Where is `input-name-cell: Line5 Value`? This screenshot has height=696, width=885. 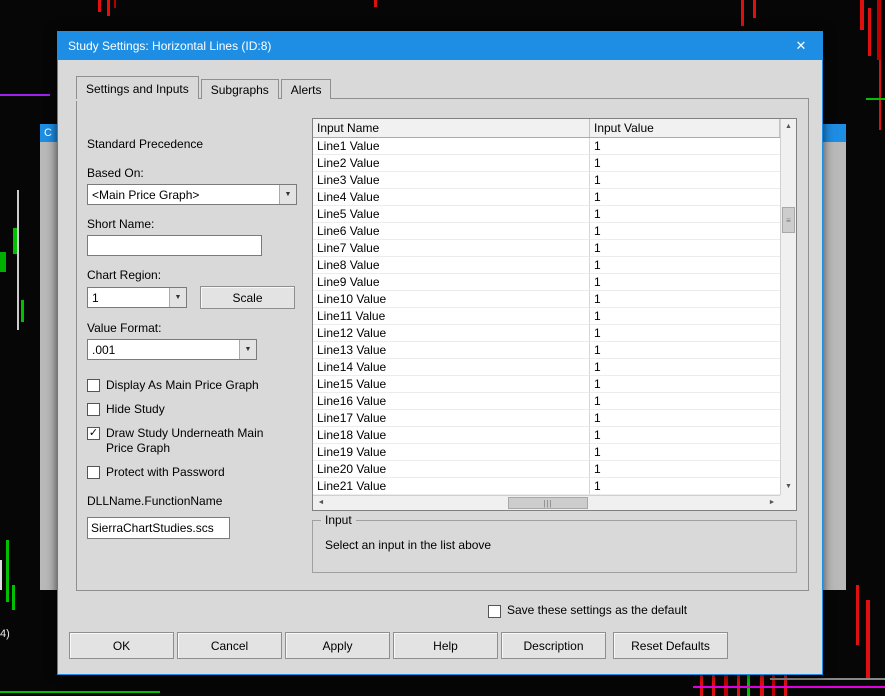
input-name-cell: Line5 Value is located at coordinates (451, 214).